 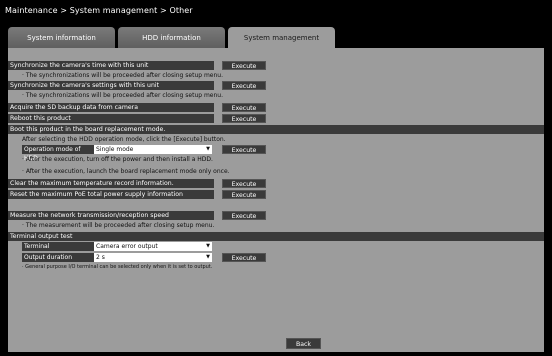 What do you see at coordinates (58, 246) in the screenshot?
I see `terminal-label: Terminal` at bounding box center [58, 246].